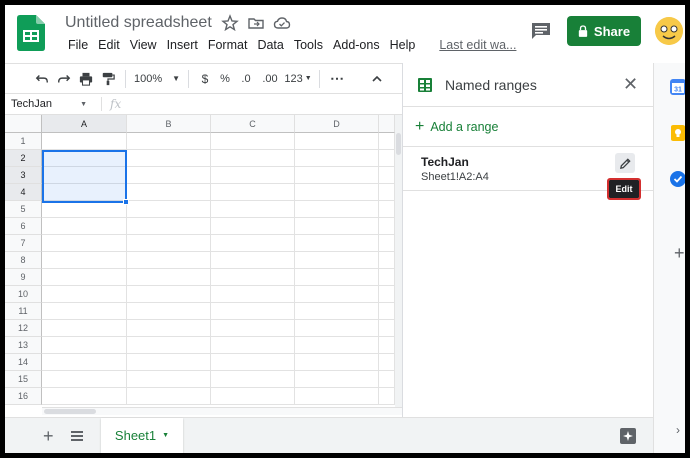 This screenshot has height=458, width=690. I want to click on named-range-item: TechJan Sheet1!A2:A4 Edit, so click(528, 173).